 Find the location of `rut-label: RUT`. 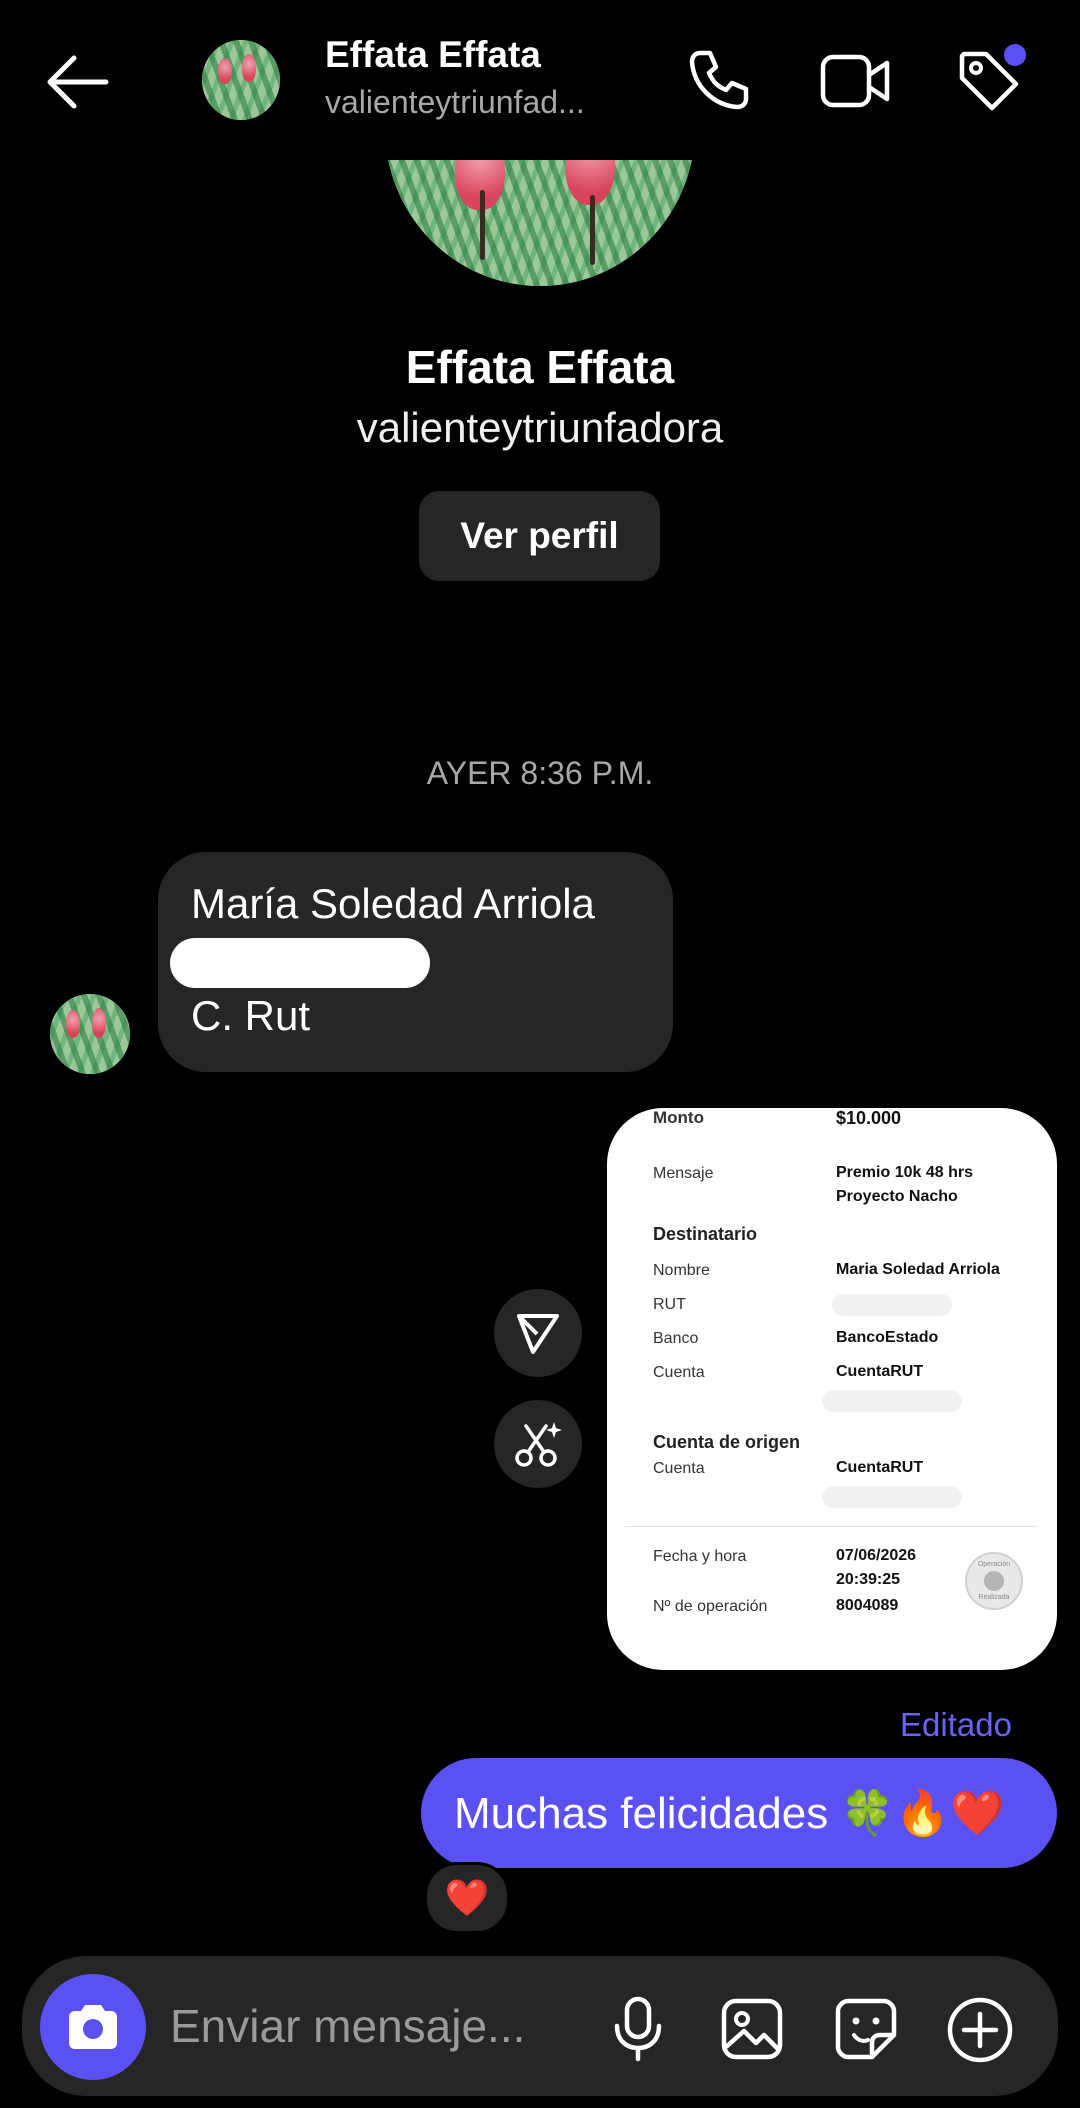

rut-label: RUT is located at coordinates (669, 1304).